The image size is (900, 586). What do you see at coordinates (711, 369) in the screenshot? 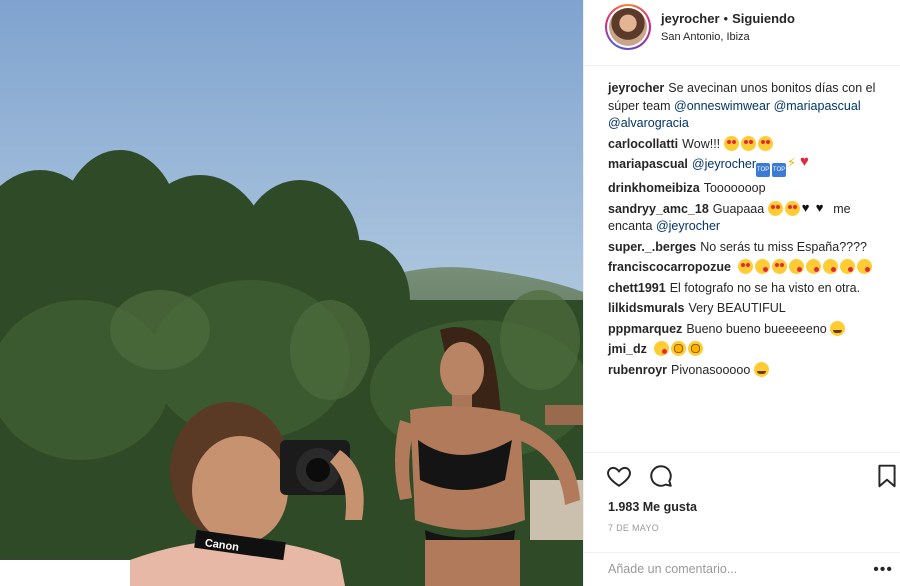
I see `comment-text: Pivonasooooo` at bounding box center [711, 369].